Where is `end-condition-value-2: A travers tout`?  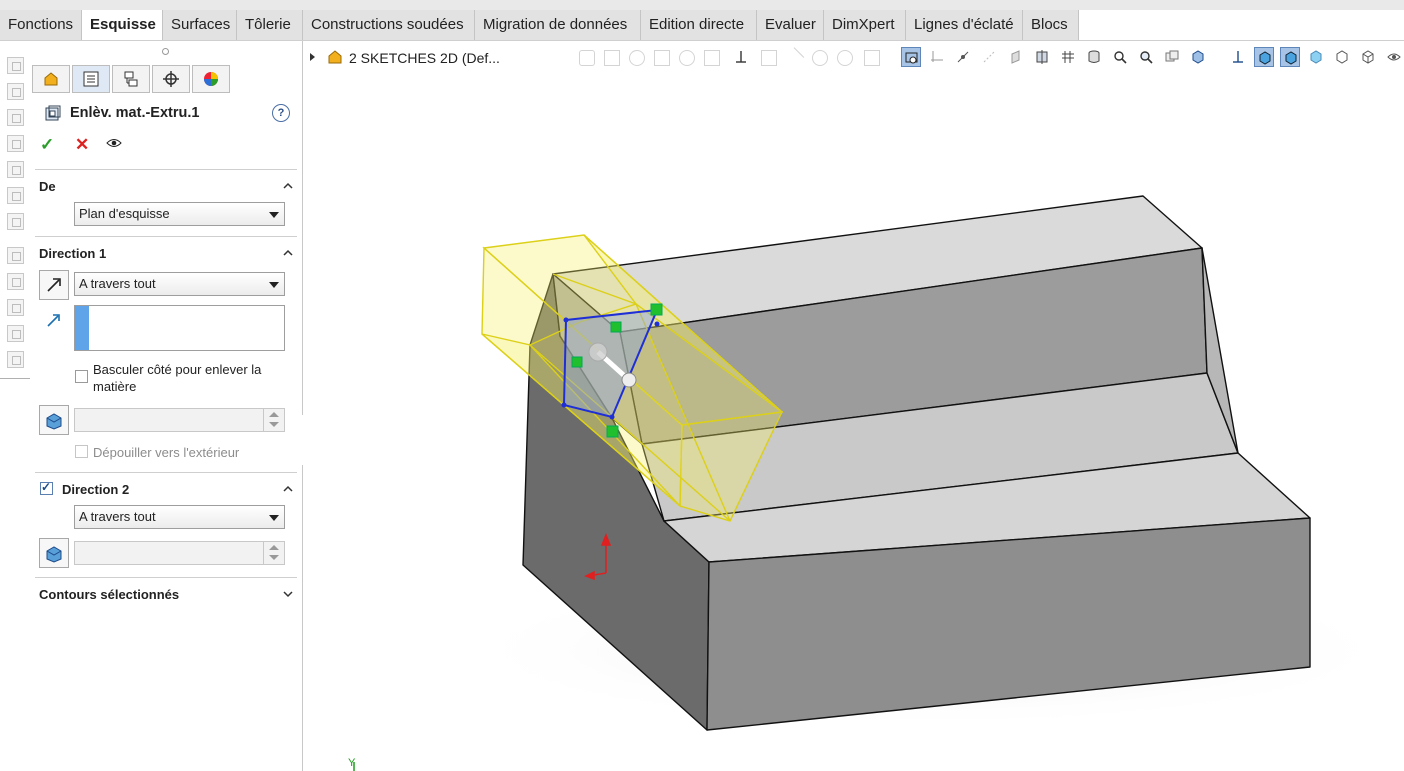 end-condition-value-2: A travers tout is located at coordinates (117, 516).